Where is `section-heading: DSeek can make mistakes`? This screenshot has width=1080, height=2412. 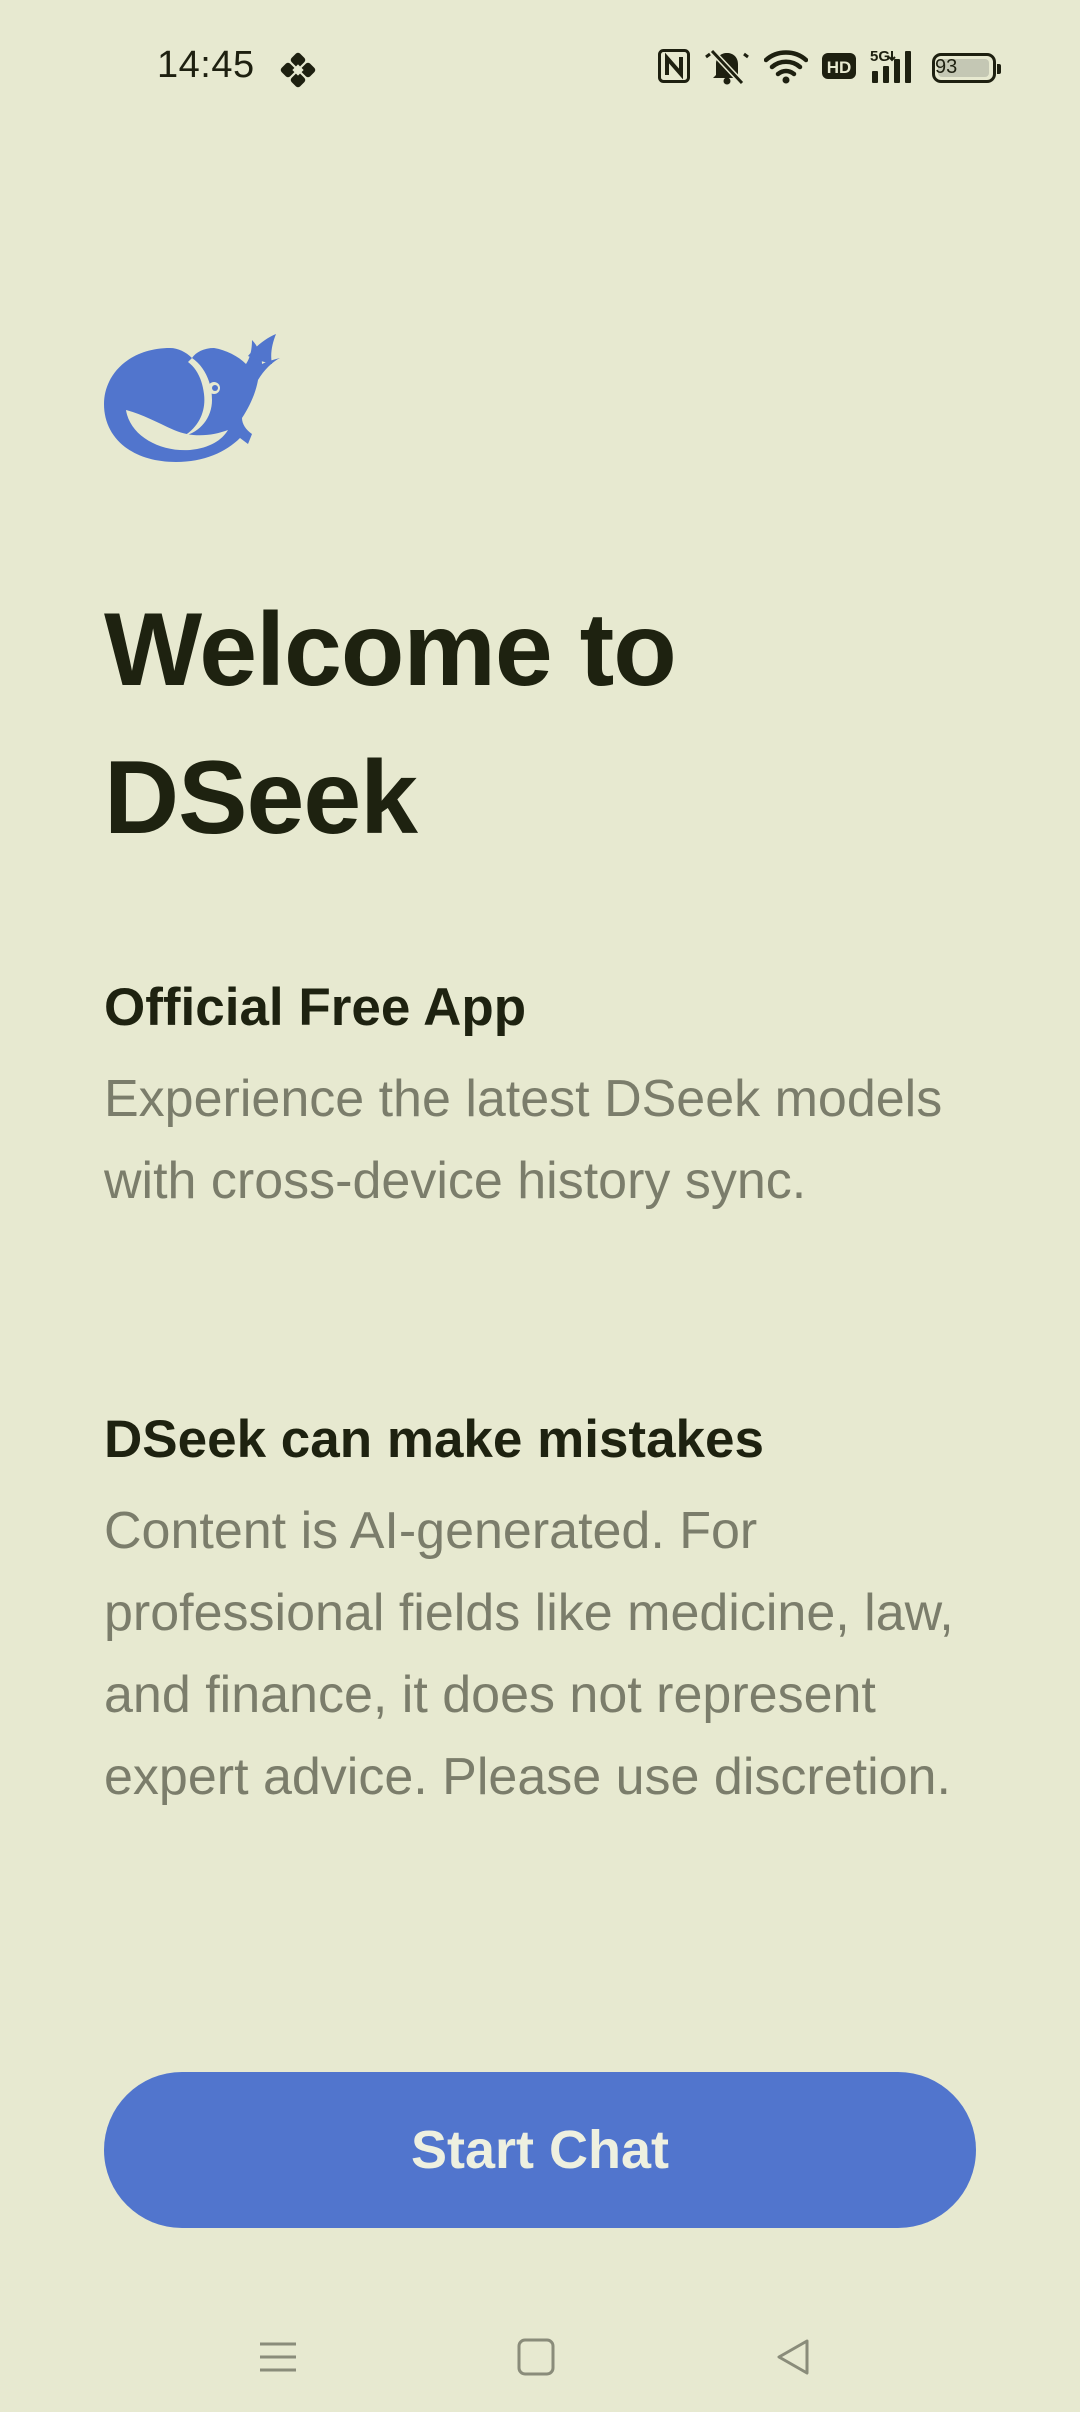 section-heading: DSeek can make mistakes is located at coordinates (434, 1439).